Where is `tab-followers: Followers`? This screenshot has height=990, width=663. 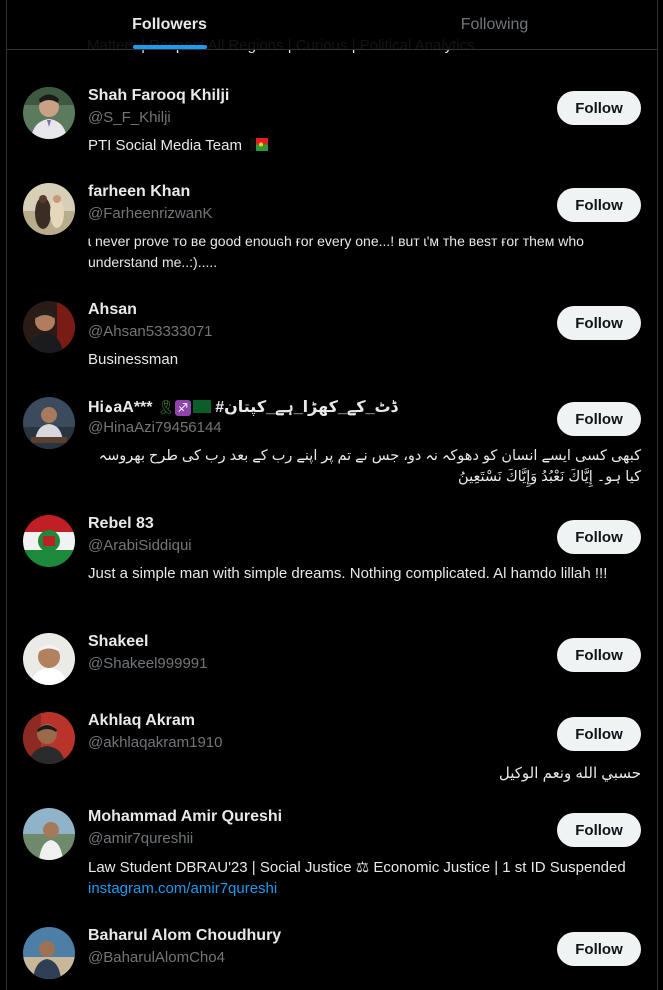 tab-followers: Followers is located at coordinates (169, 24).